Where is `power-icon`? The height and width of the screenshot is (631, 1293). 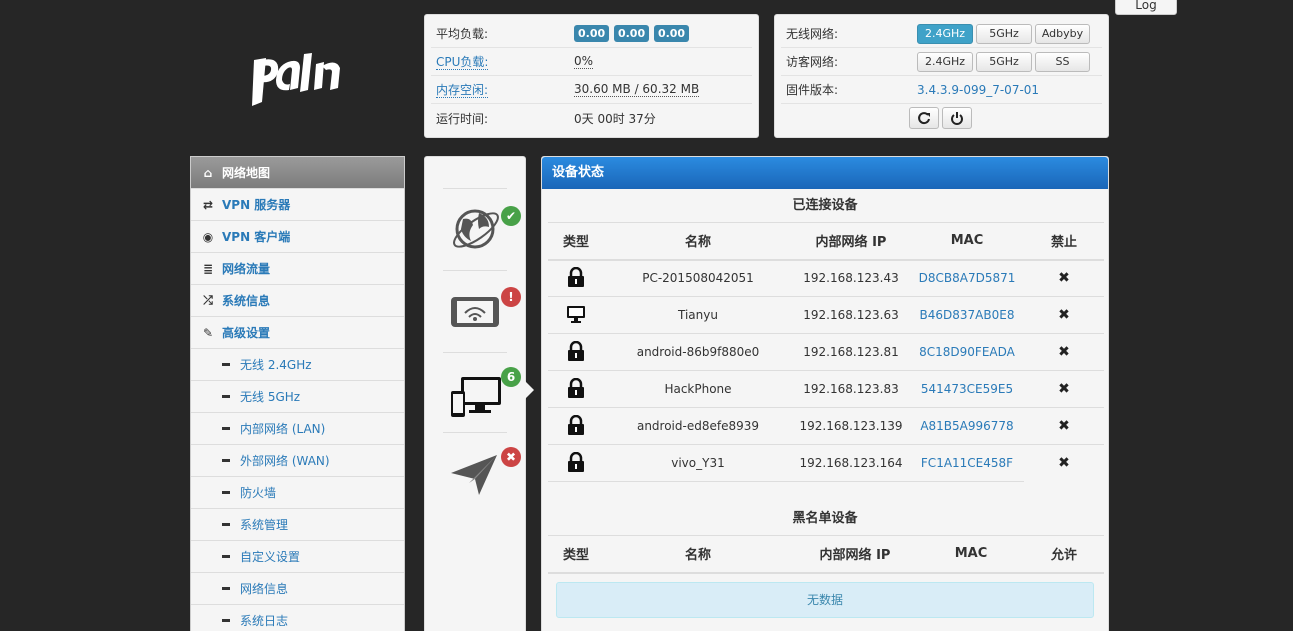
power-icon is located at coordinates (956, 118).